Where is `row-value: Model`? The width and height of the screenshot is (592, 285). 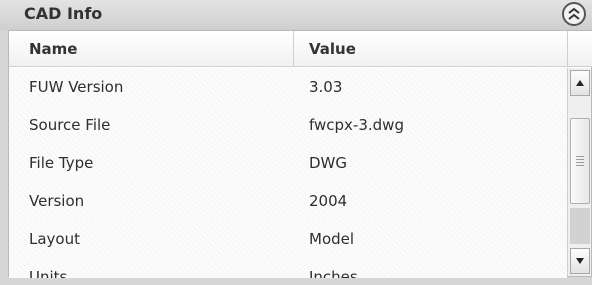 row-value: Model is located at coordinates (332, 239).